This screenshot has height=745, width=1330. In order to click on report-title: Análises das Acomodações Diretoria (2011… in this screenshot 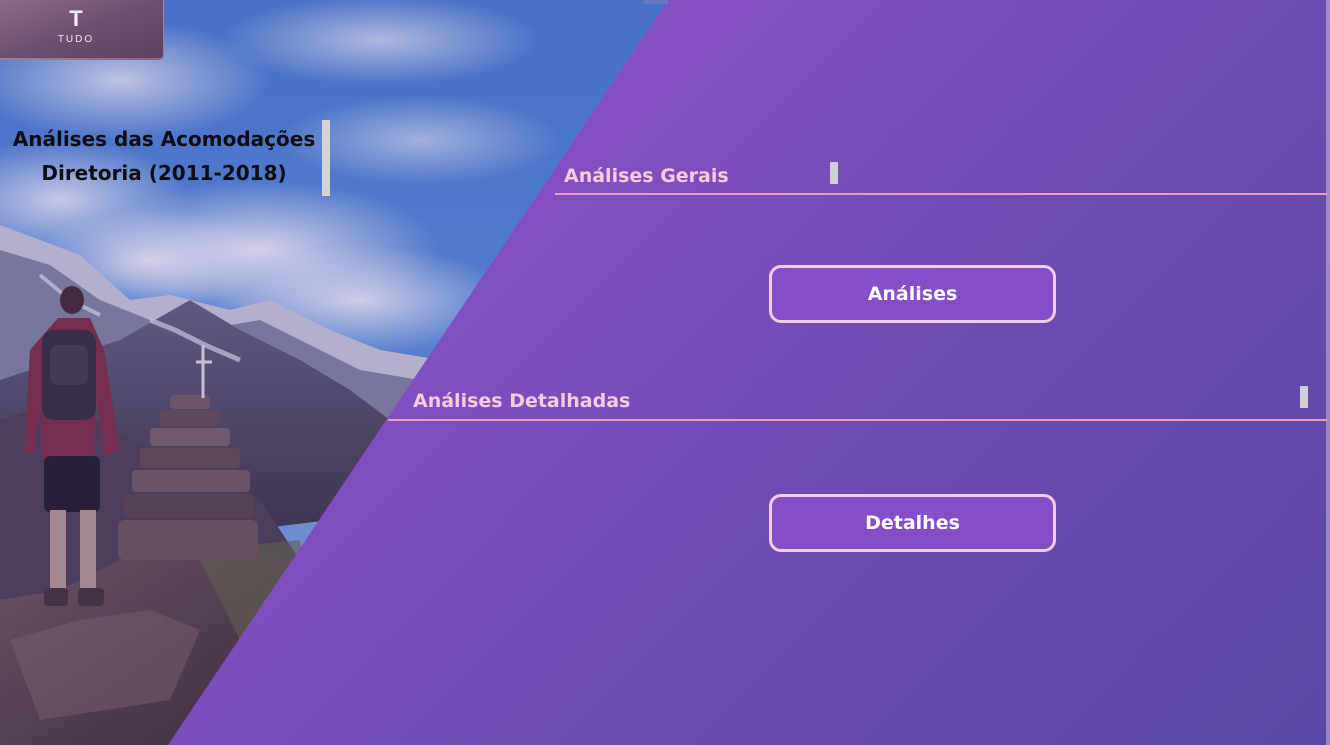, I will do `click(164, 156)`.